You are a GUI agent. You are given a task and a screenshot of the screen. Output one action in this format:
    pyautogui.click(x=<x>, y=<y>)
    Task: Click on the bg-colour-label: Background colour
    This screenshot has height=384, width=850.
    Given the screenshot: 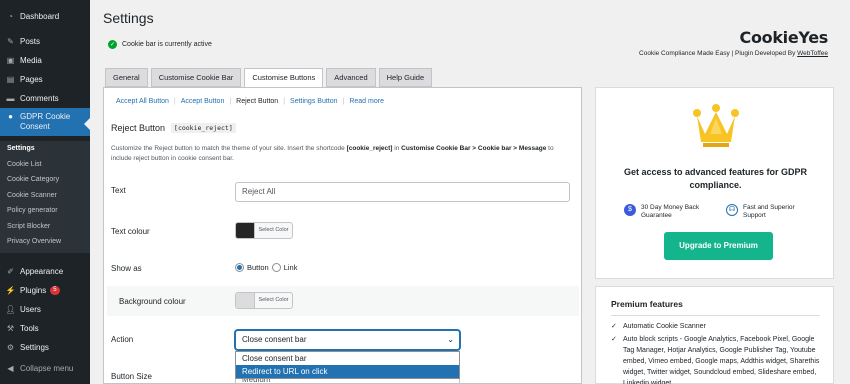 What is the action you would take?
    pyautogui.click(x=152, y=301)
    